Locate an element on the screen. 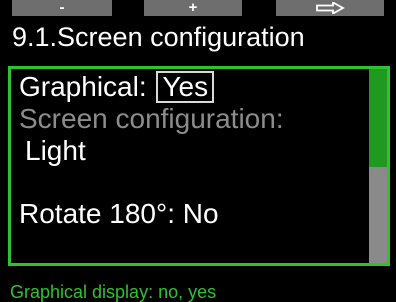  graphical-setting-row: Graphical: Yes is located at coordinates (117, 87).